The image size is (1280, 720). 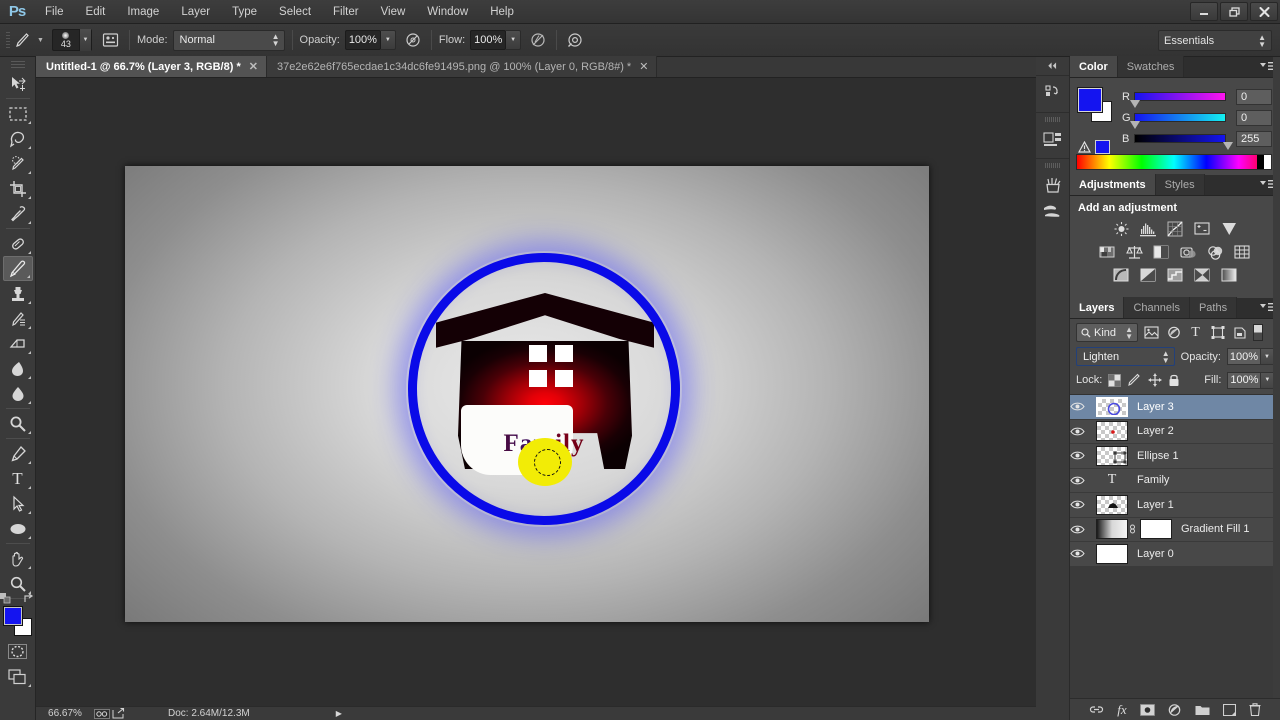 What do you see at coordinates (488, 40) in the screenshot?
I see `flow-input: 100%` at bounding box center [488, 40].